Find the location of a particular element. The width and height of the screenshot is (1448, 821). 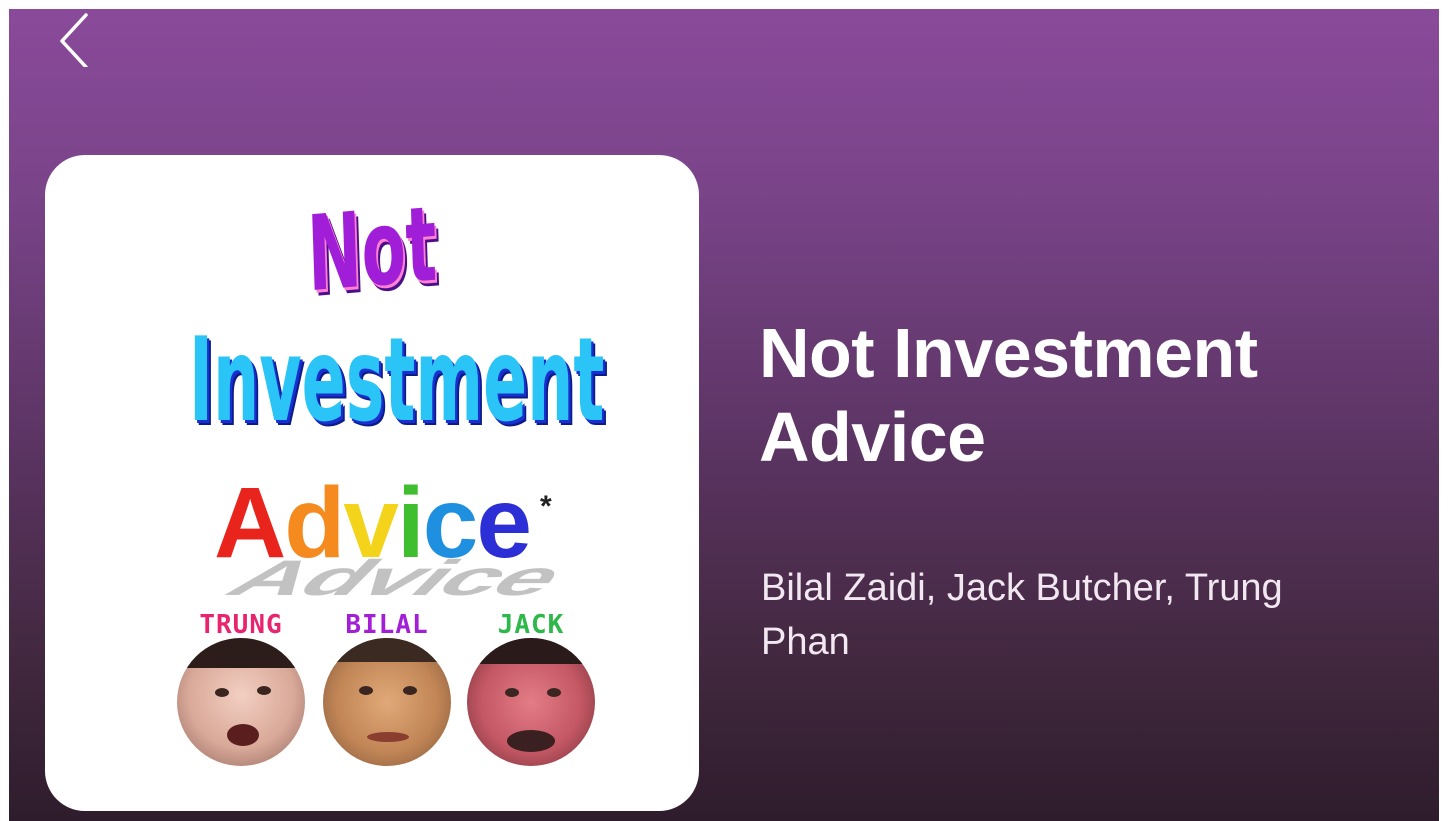

host-photo-trung is located at coordinates (241, 702).